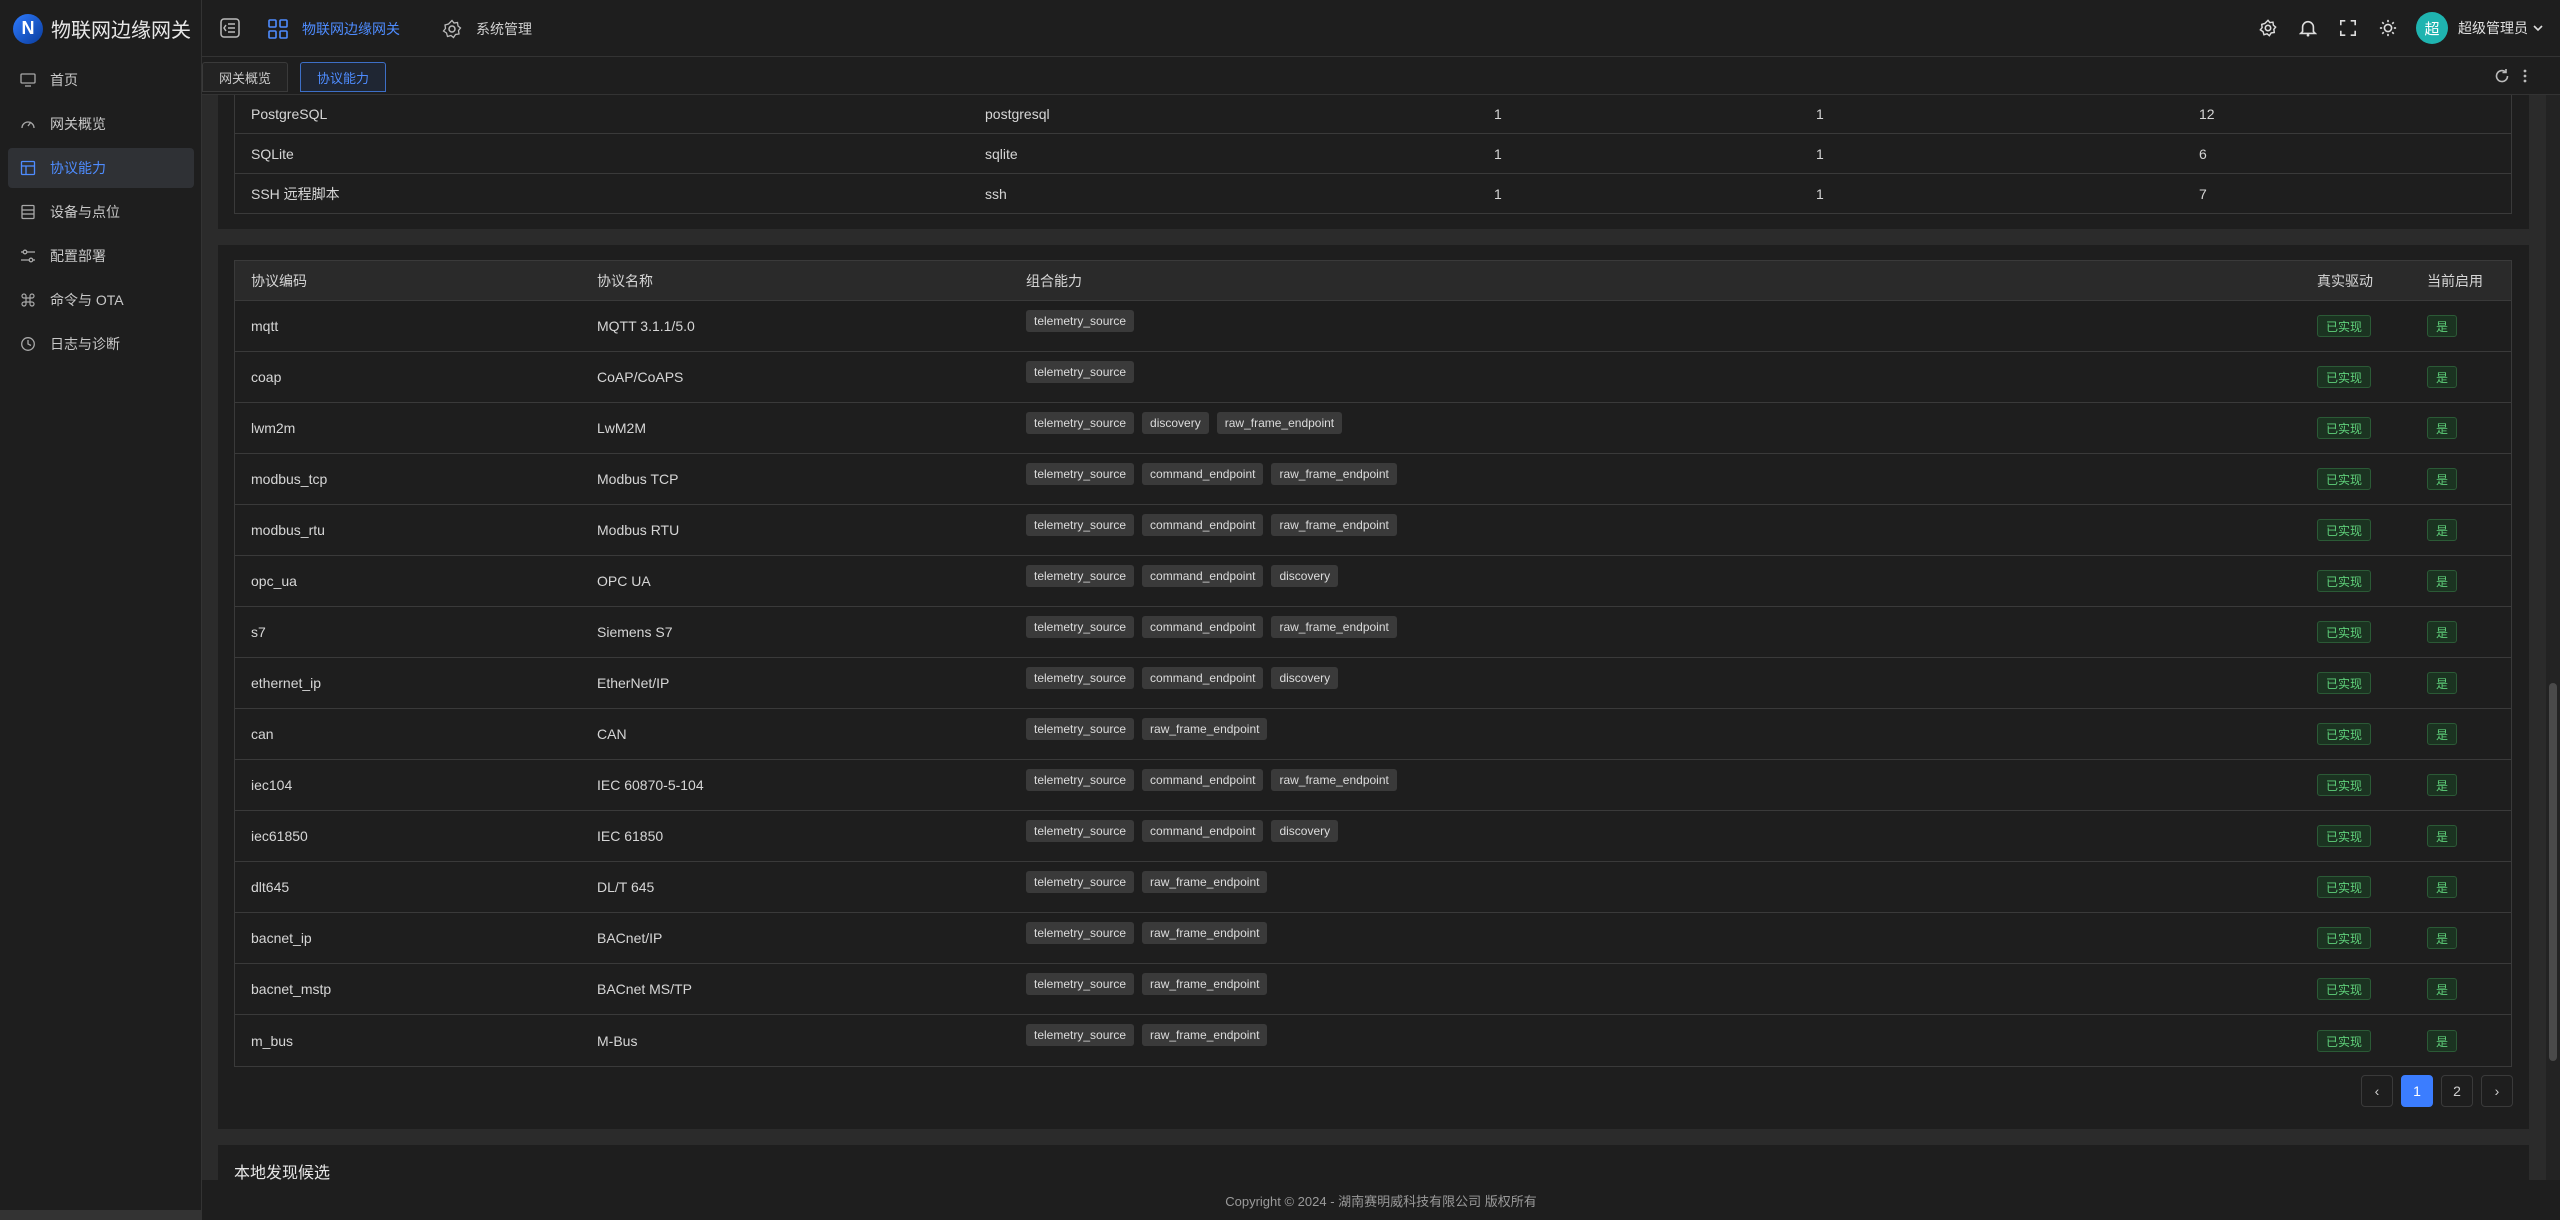 This screenshot has height=1220, width=2560. What do you see at coordinates (635, 632) in the screenshot?
I see `cell-name: Siemens S7` at bounding box center [635, 632].